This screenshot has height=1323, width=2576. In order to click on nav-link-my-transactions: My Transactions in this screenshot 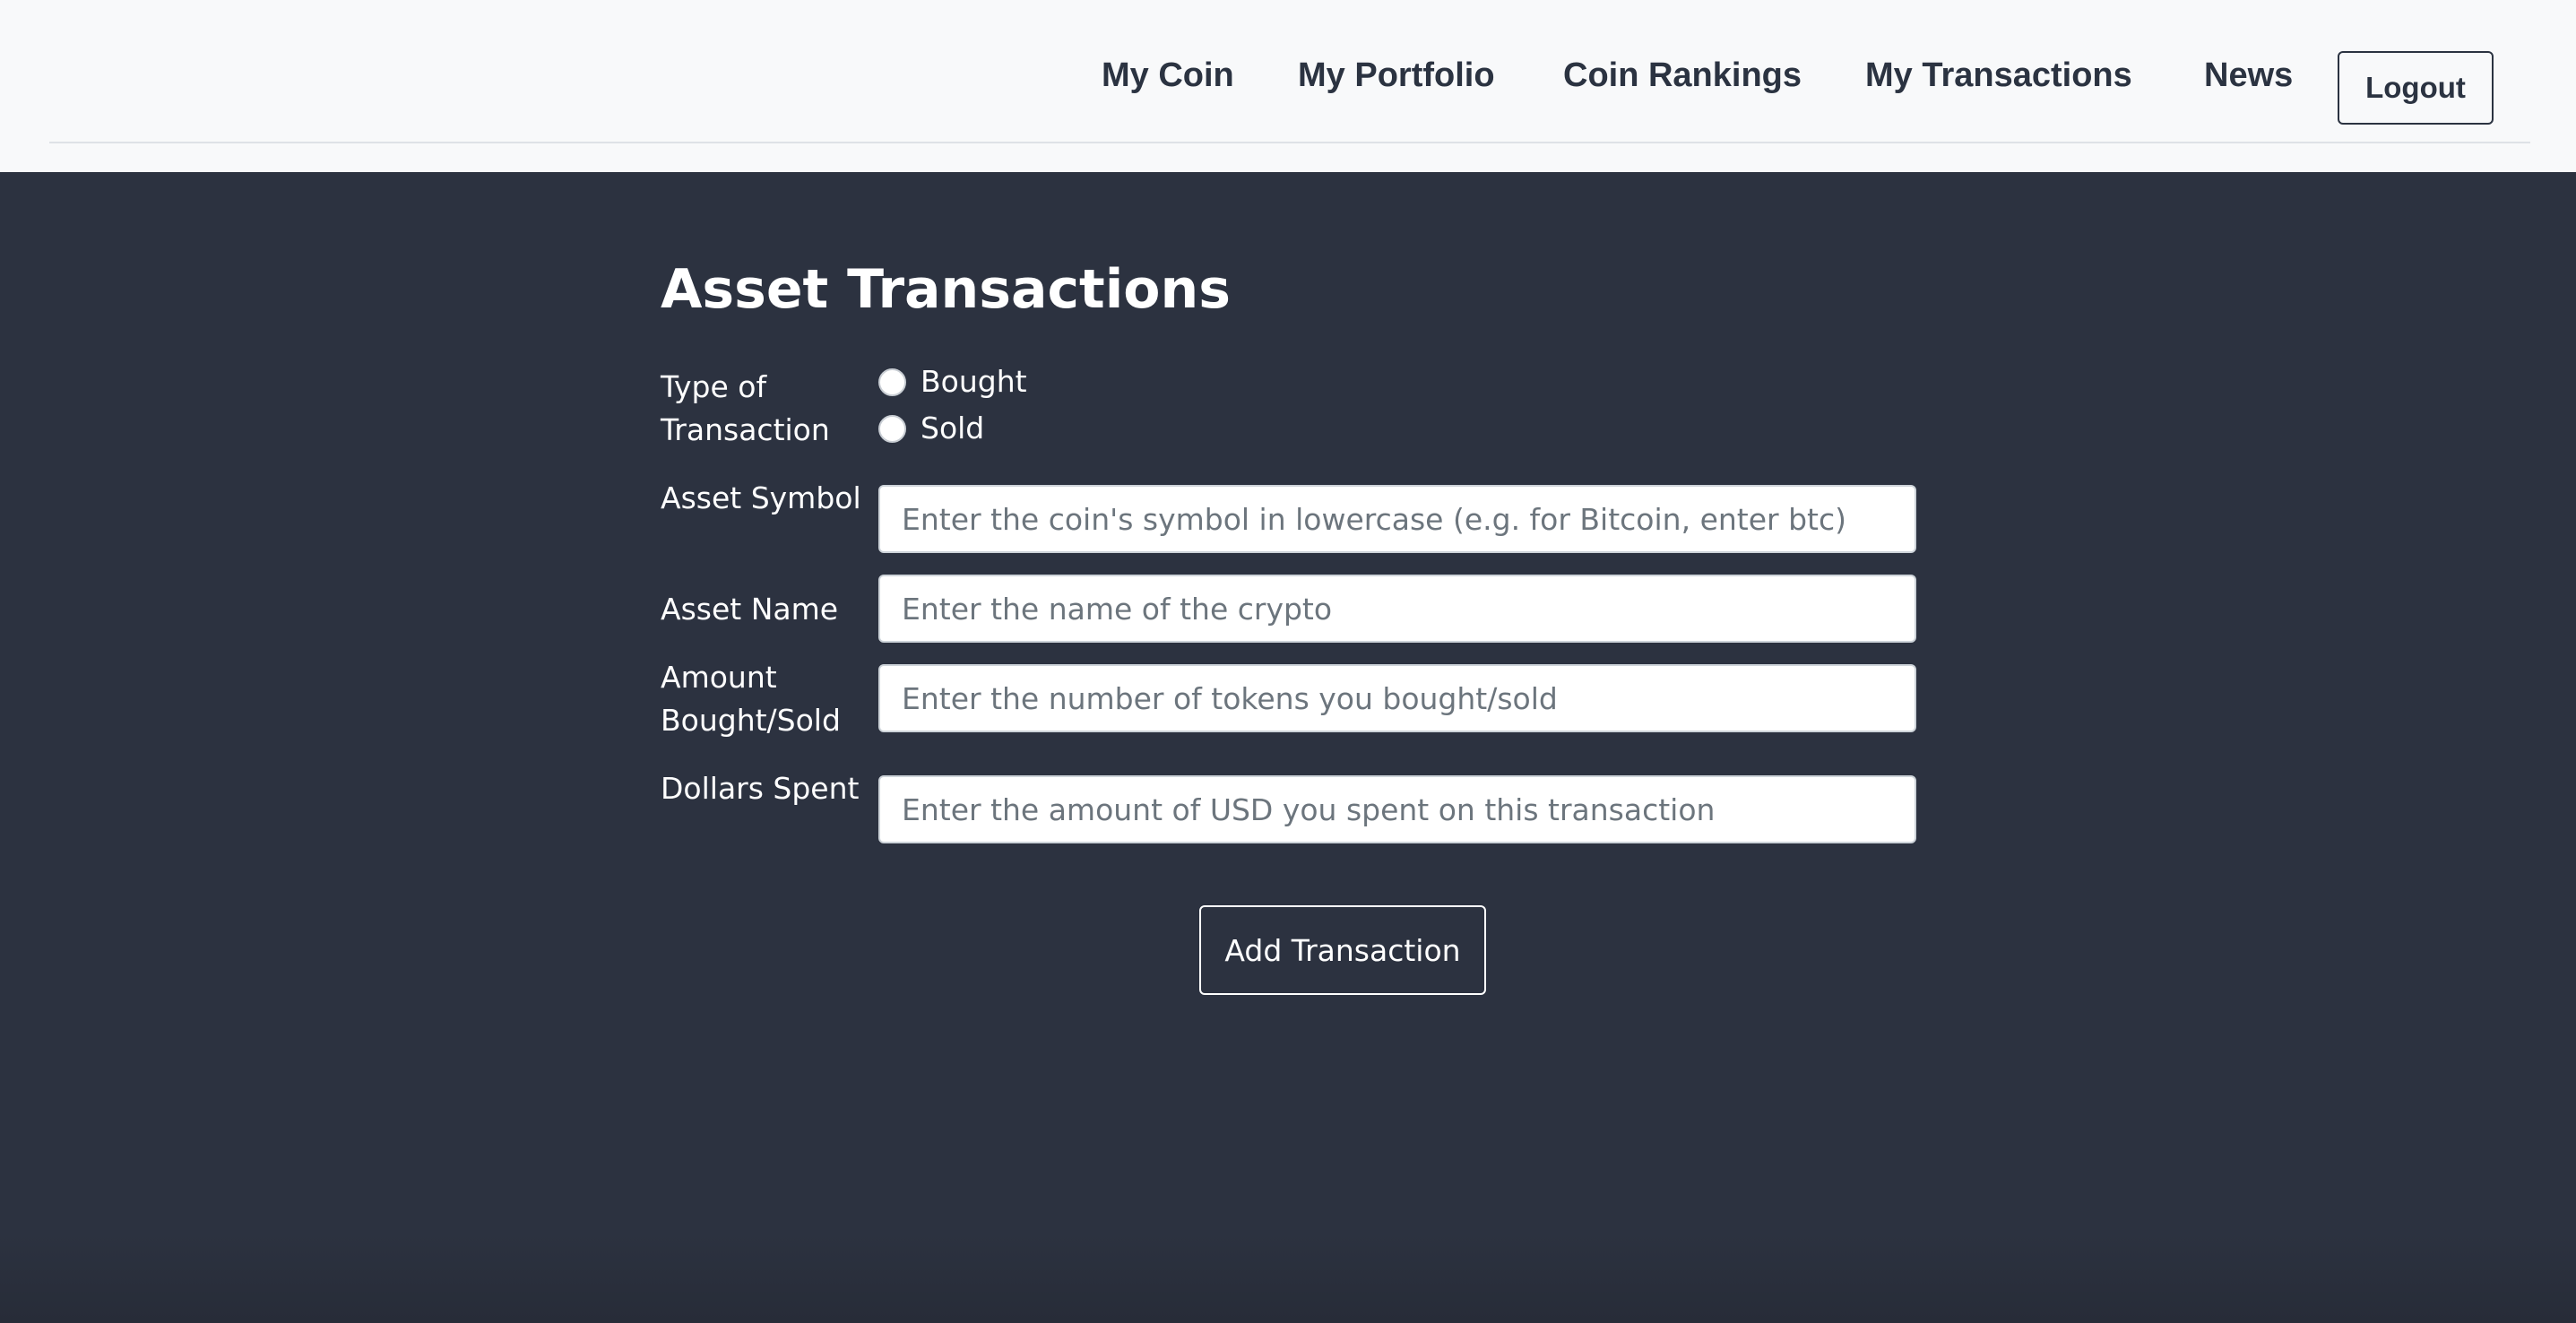, I will do `click(1998, 76)`.